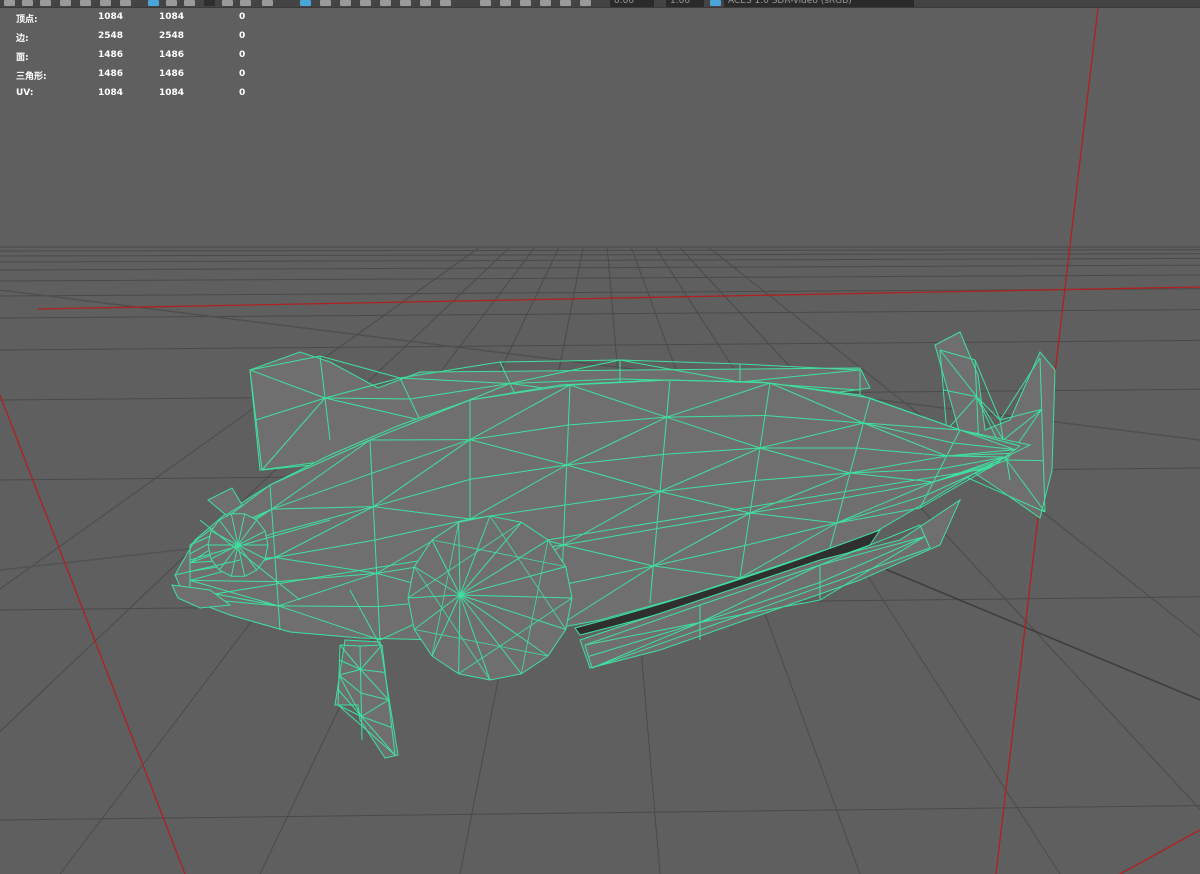 Image resolution: width=1200 pixels, height=874 pixels. Describe the element at coordinates (93, 634) in the screenshot. I see `y-axis-line` at that location.